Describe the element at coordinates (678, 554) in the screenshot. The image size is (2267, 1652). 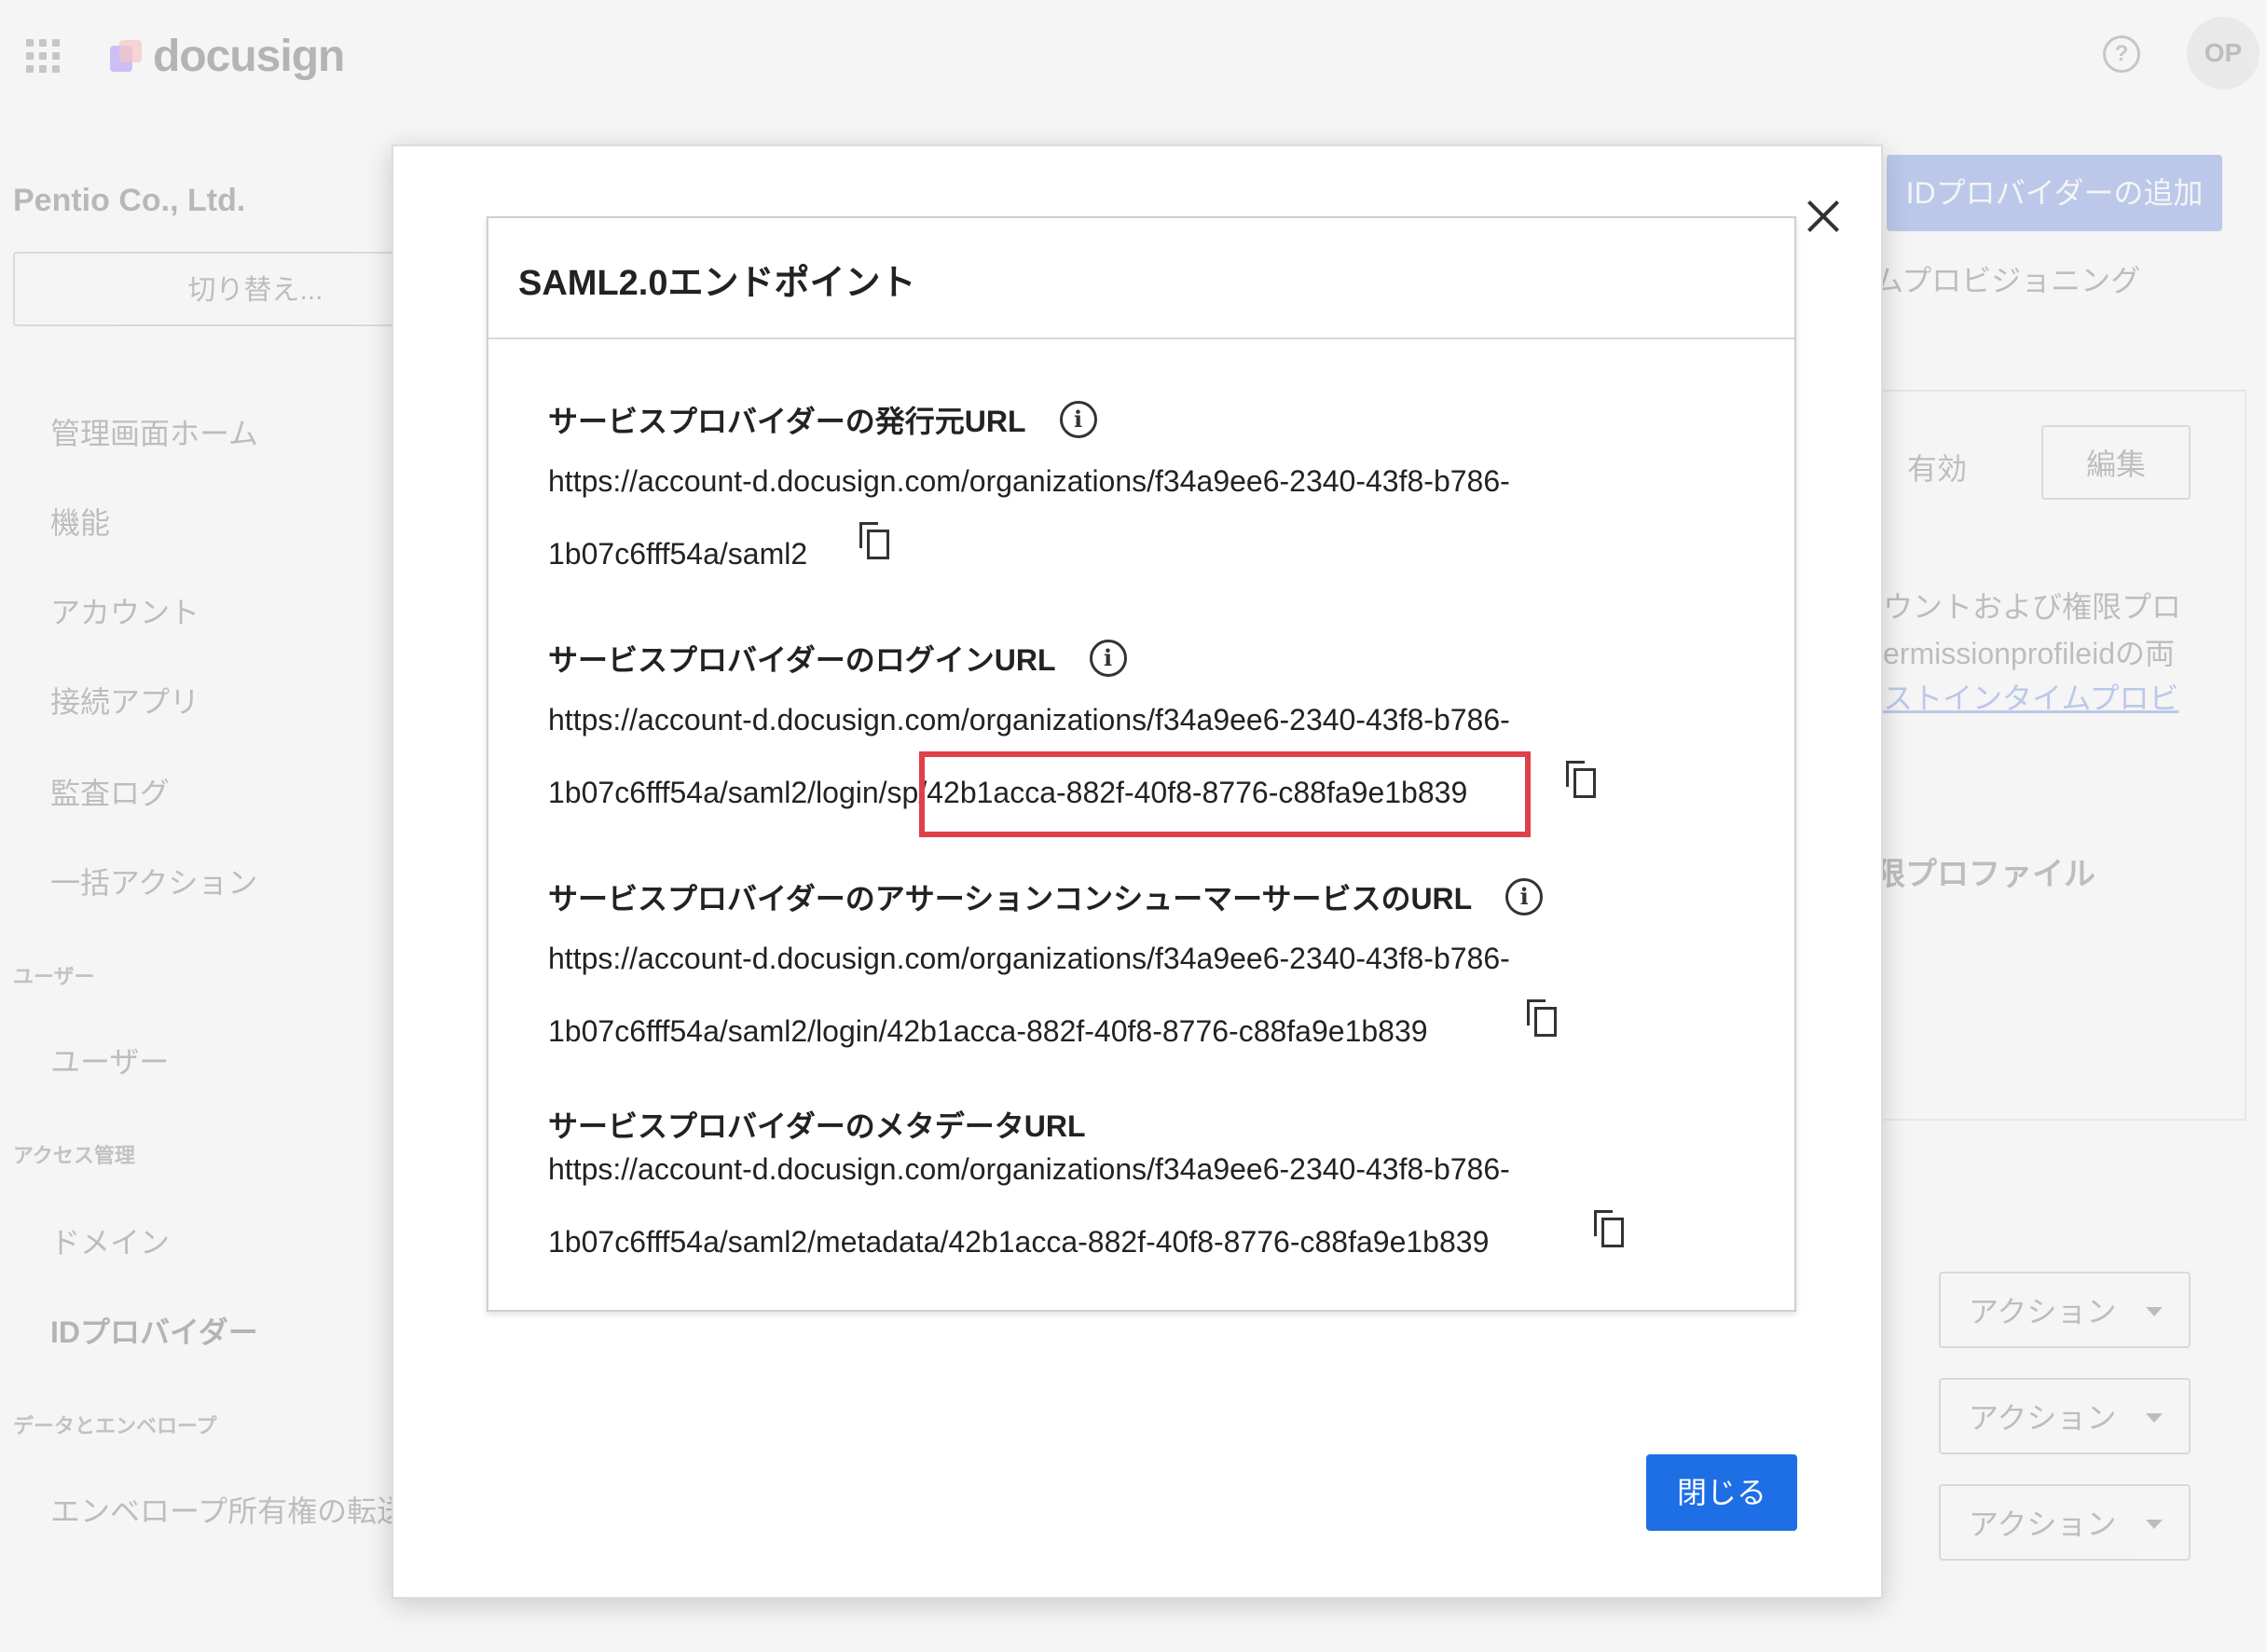
I see `issuer-url-line2: 1b07c6fff54a/saml2` at that location.